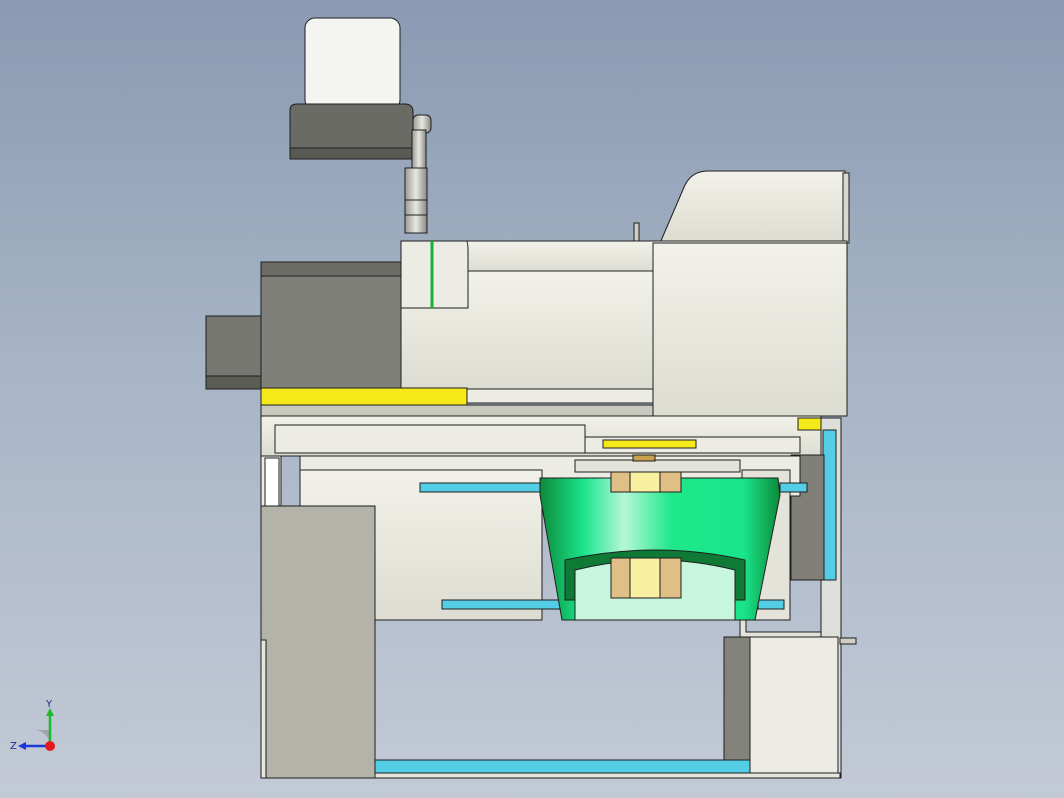 The height and width of the screenshot is (798, 1064). Describe the element at coordinates (364, 396) in the screenshot. I see `yellow-rail` at that location.